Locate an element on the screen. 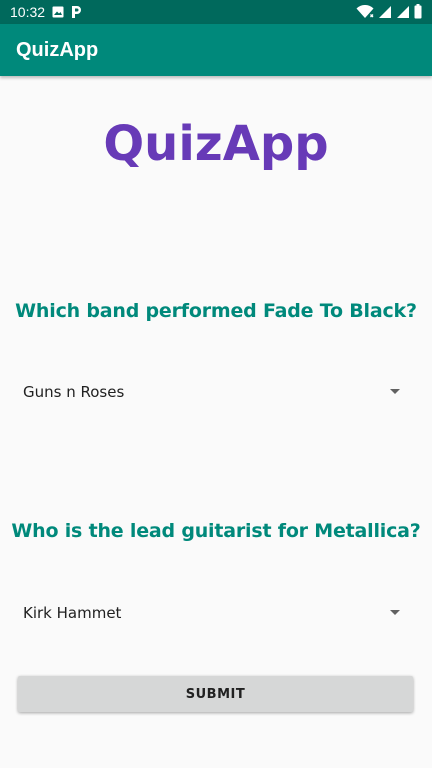  app-bar: QuizApp is located at coordinates (216, 50).